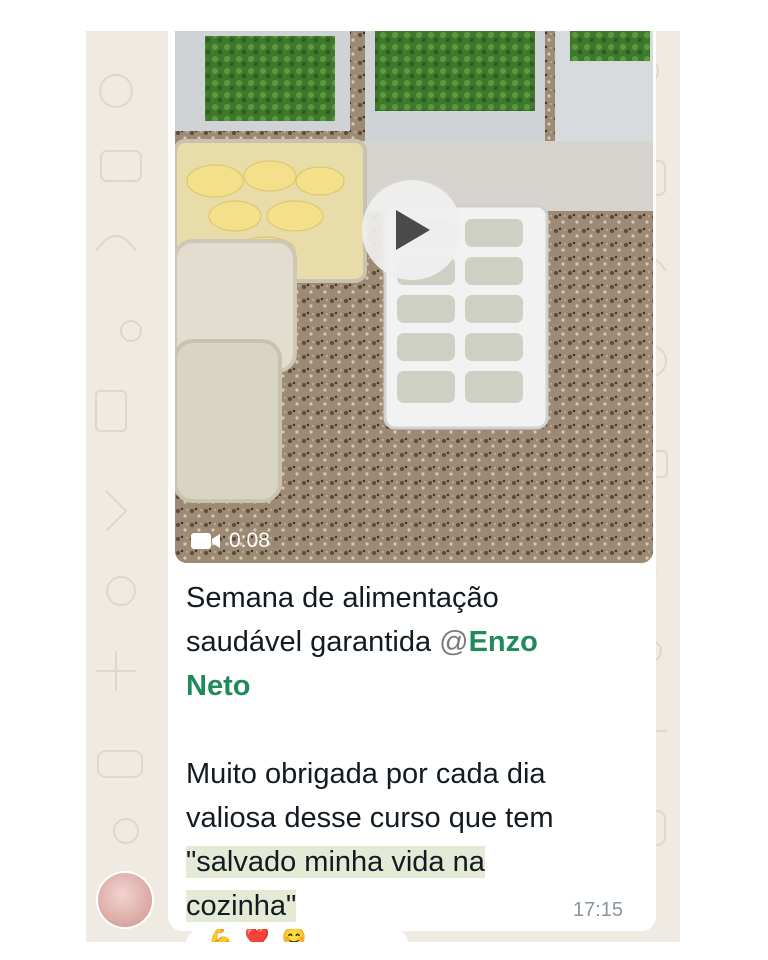  I want to click on play-icon, so click(413, 230).